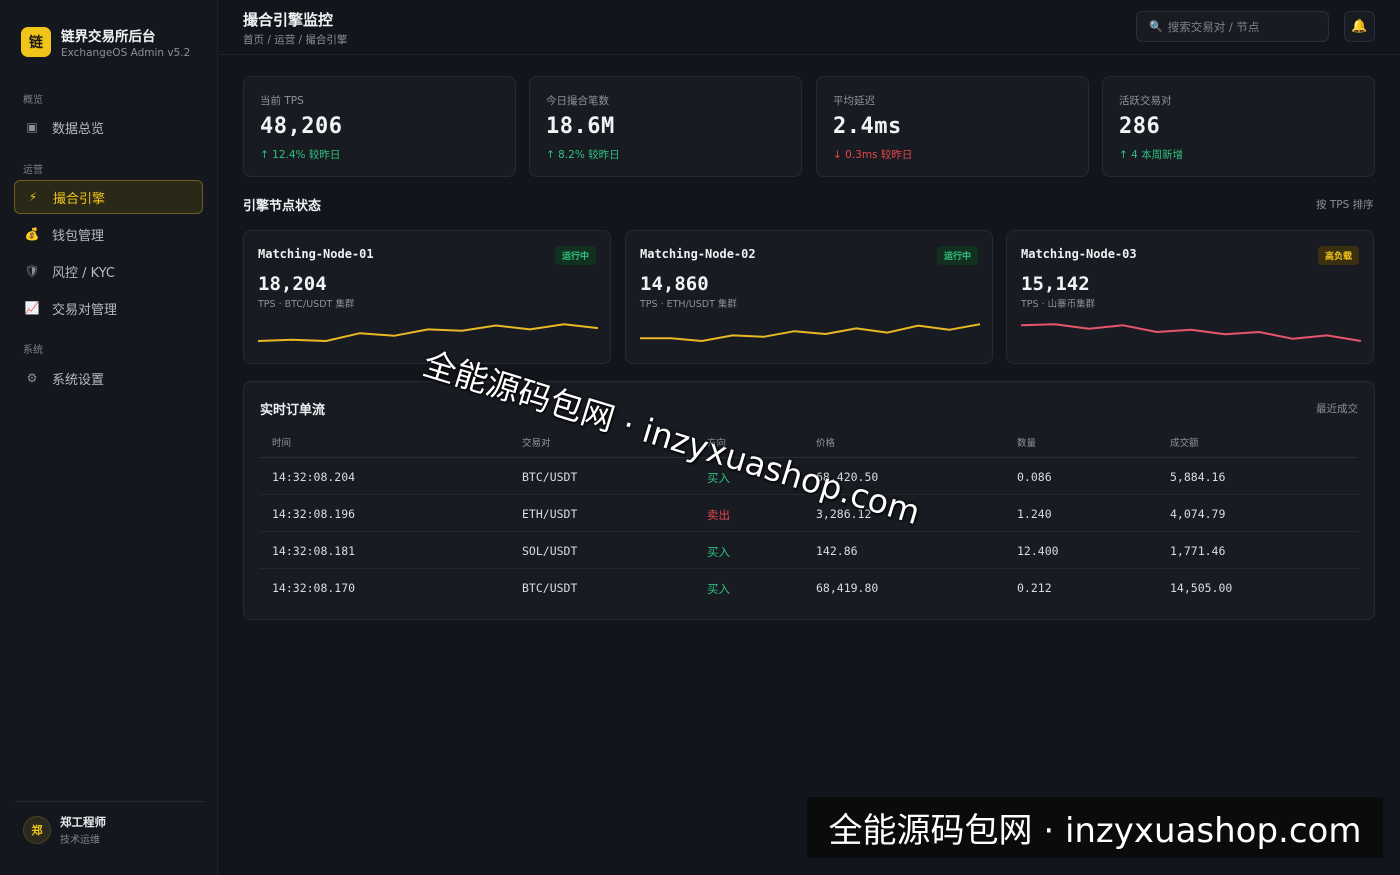 This screenshot has width=1400, height=875. I want to click on stat-delta: ↑ 8.2% 较昨日, so click(583, 155).